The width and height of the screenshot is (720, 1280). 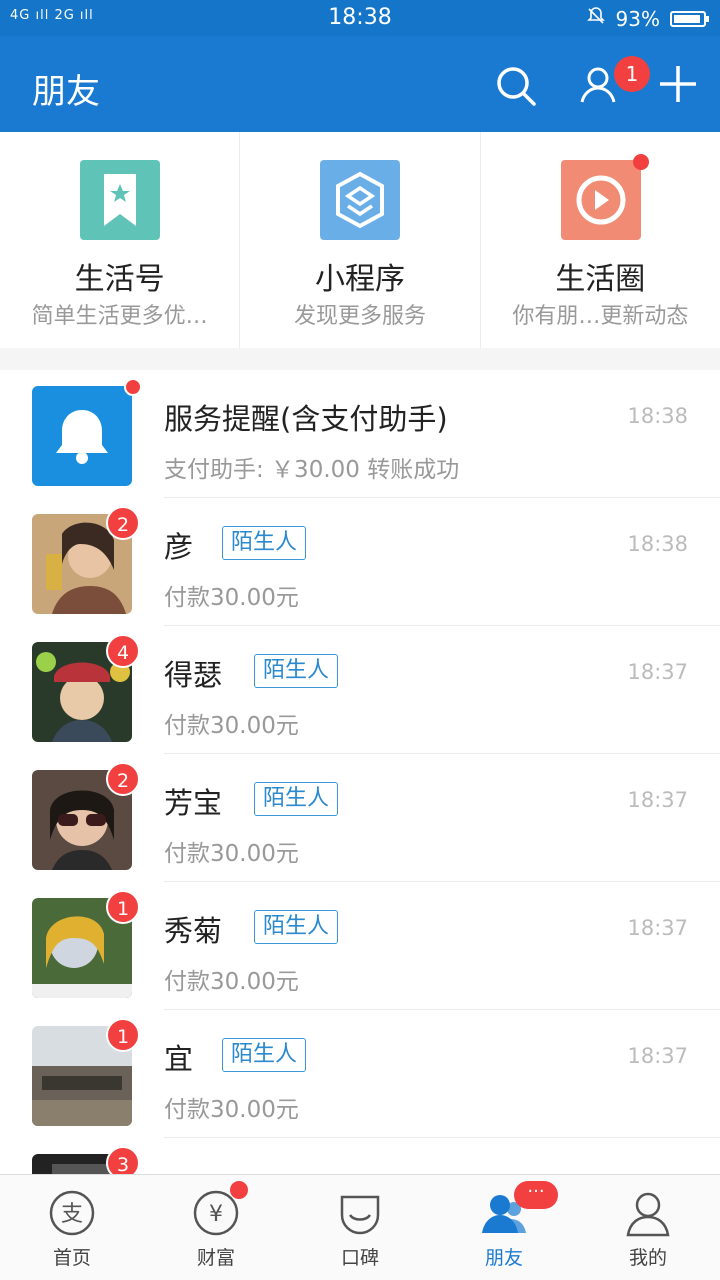 What do you see at coordinates (360, 1213) in the screenshot?
I see `koubei-icon` at bounding box center [360, 1213].